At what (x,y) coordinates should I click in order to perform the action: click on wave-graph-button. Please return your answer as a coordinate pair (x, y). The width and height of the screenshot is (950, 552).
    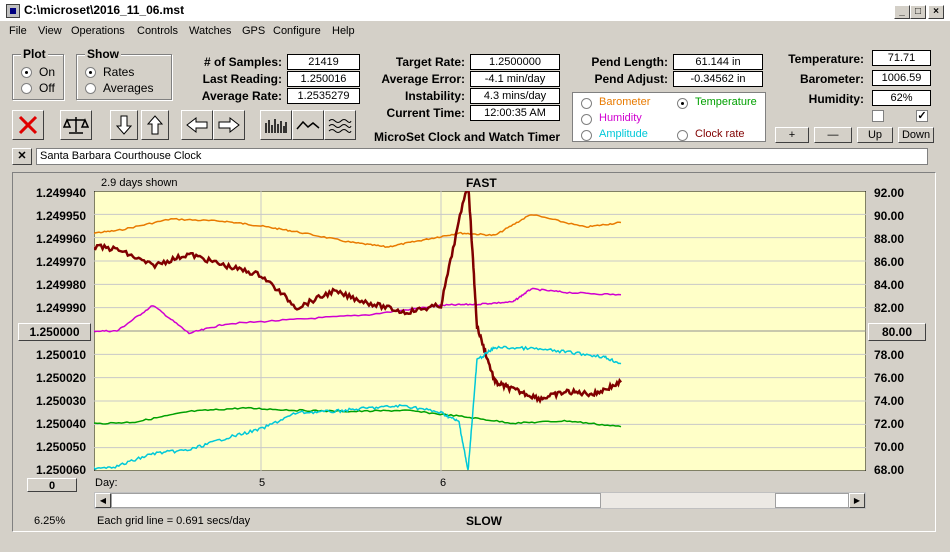
    Looking at the image, I should click on (340, 125).